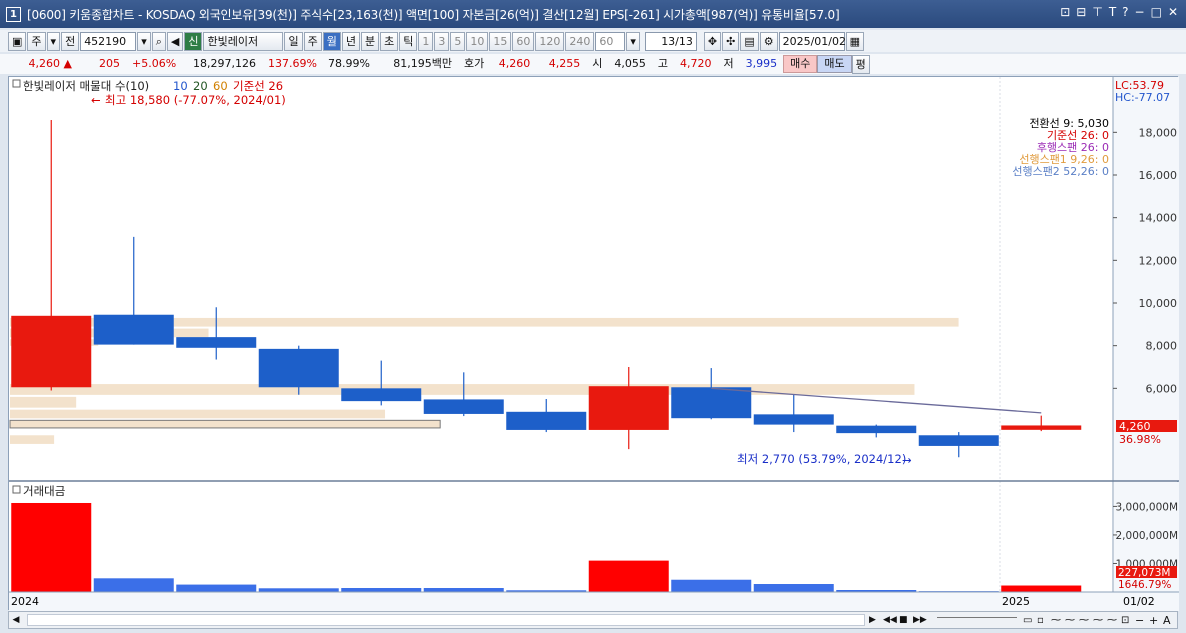 The height and width of the screenshot is (633, 1186). I want to click on minimize-icon: −, so click(1140, 12).